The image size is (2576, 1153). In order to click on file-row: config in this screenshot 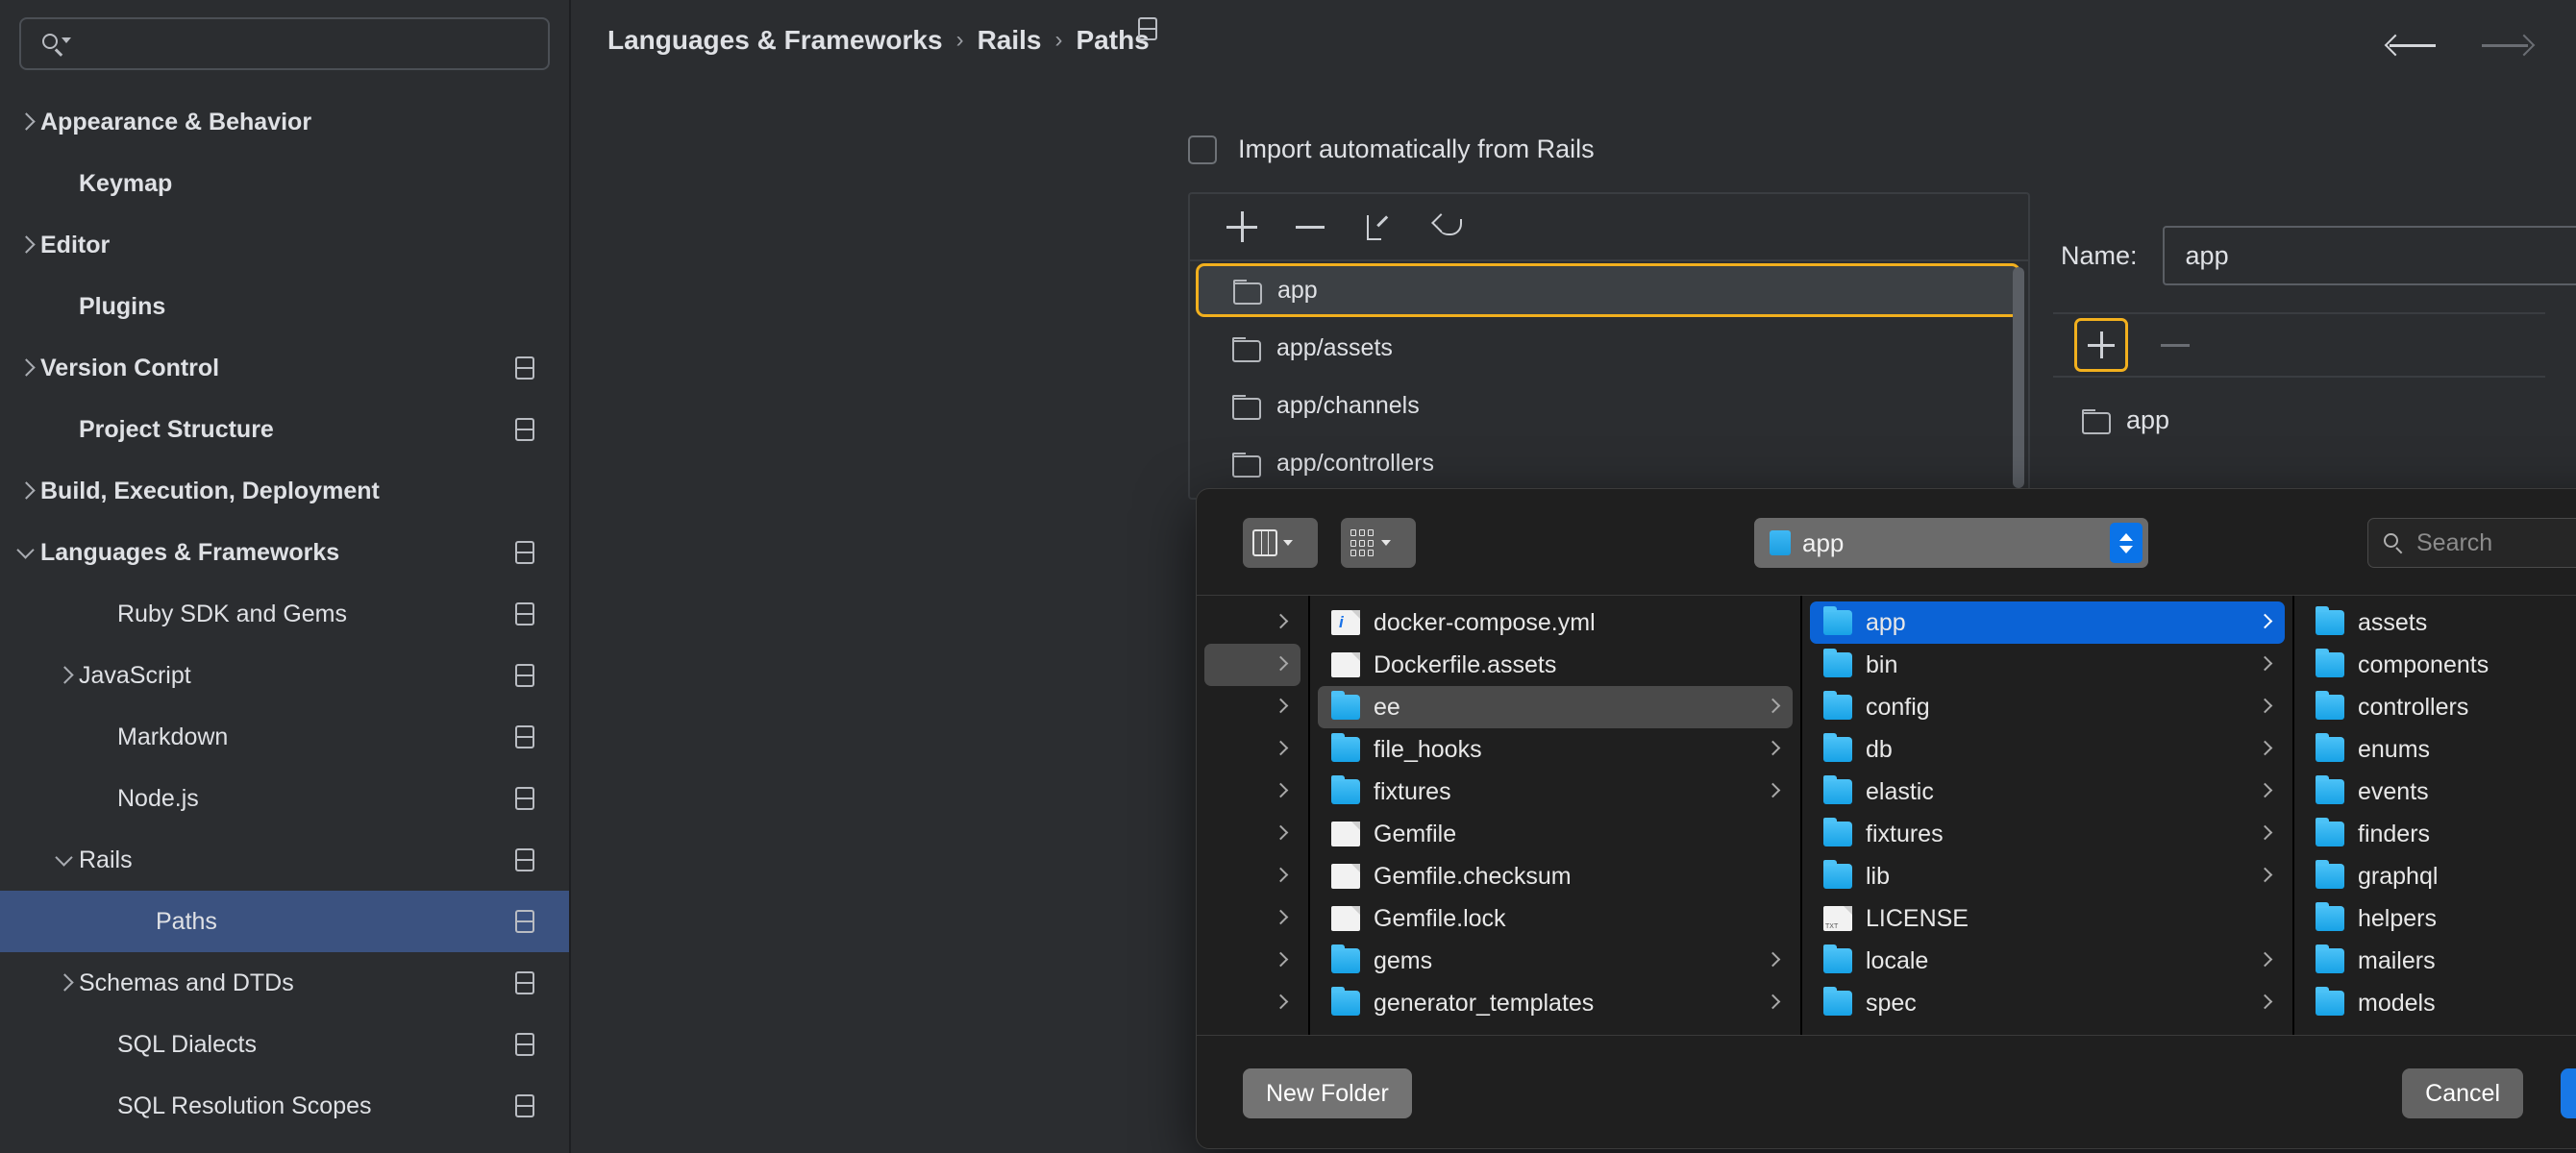, I will do `click(2048, 707)`.